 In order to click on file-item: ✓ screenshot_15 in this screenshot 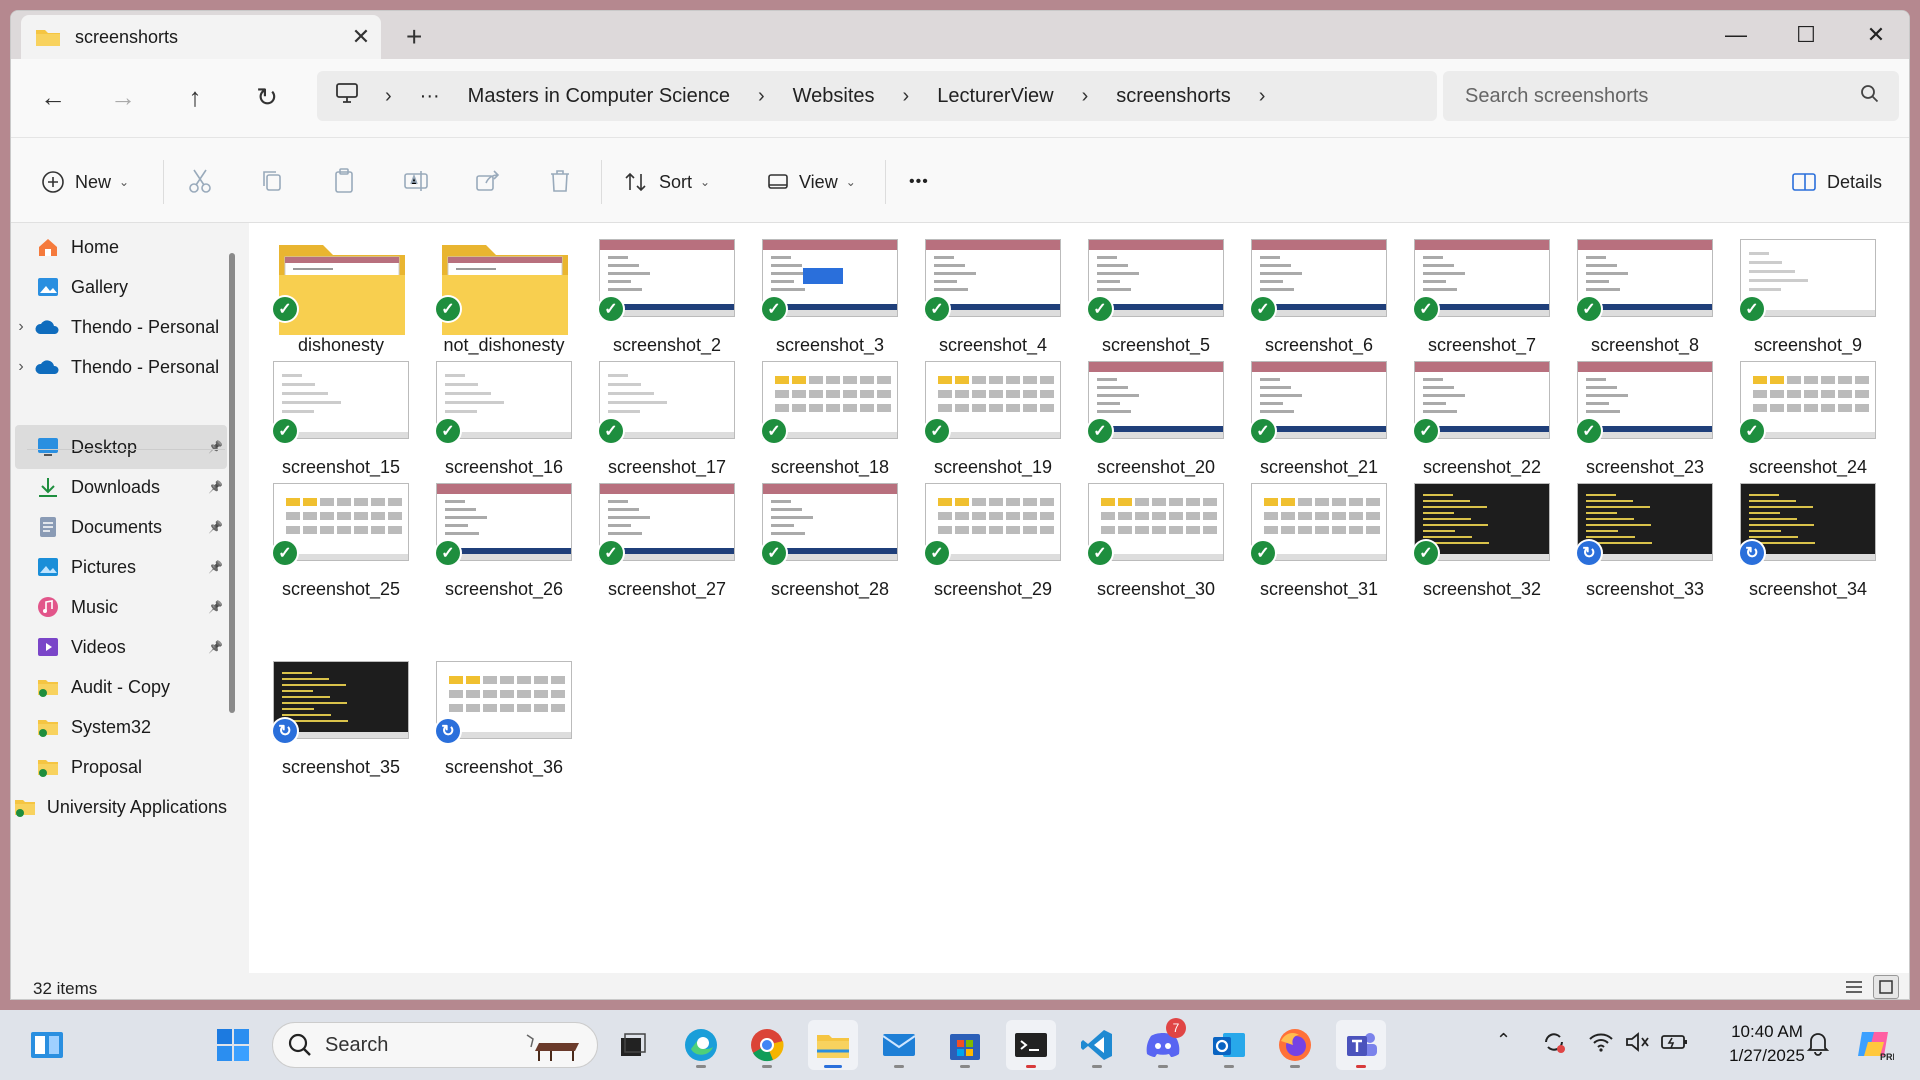, I will do `click(334, 415)`.